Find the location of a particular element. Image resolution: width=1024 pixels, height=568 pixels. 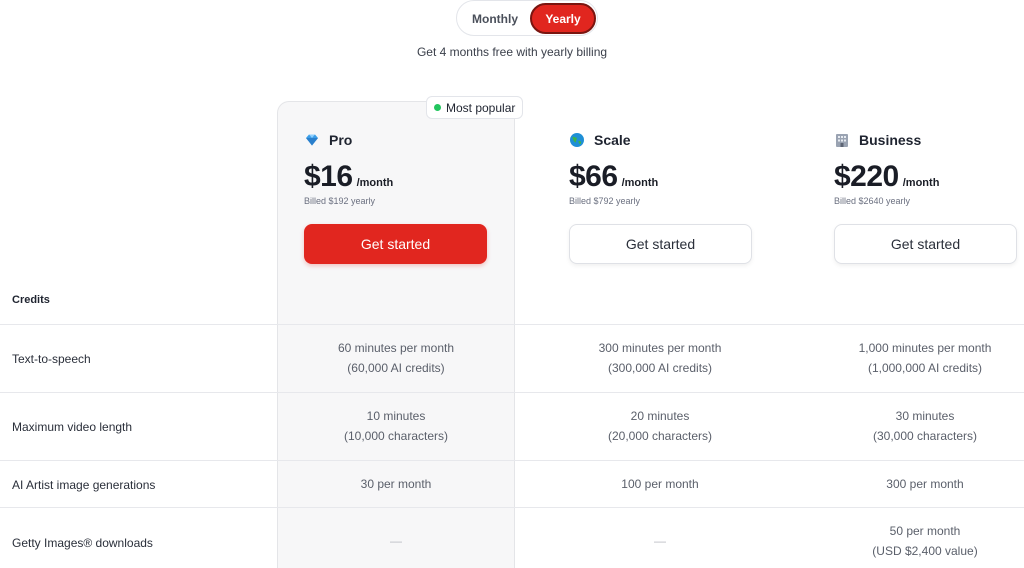

section-label-credits: Credits is located at coordinates (31, 300).